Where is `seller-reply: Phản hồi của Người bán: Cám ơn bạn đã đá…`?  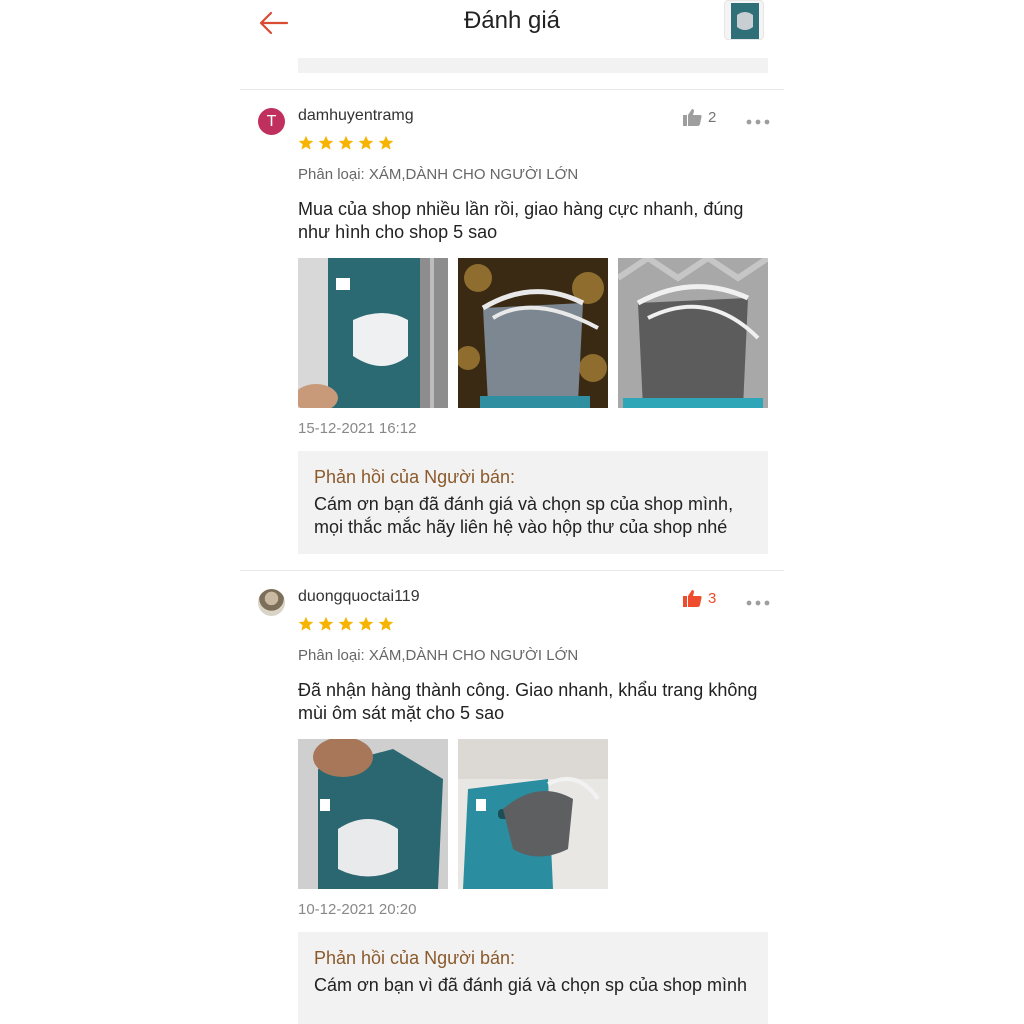 seller-reply: Phản hồi của Người bán: Cám ơn bạn đã đá… is located at coordinates (533, 502).